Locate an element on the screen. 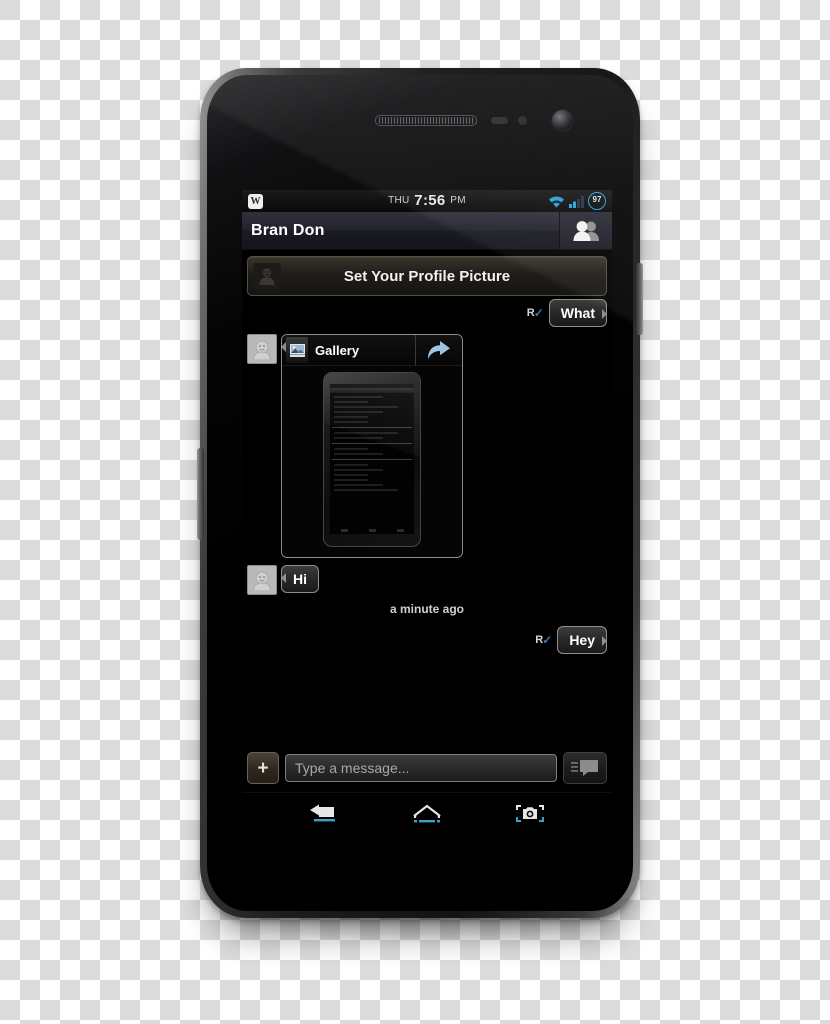 This screenshot has width=830, height=1024. message-row-outgoing: R ✓ What is located at coordinates (427, 313).